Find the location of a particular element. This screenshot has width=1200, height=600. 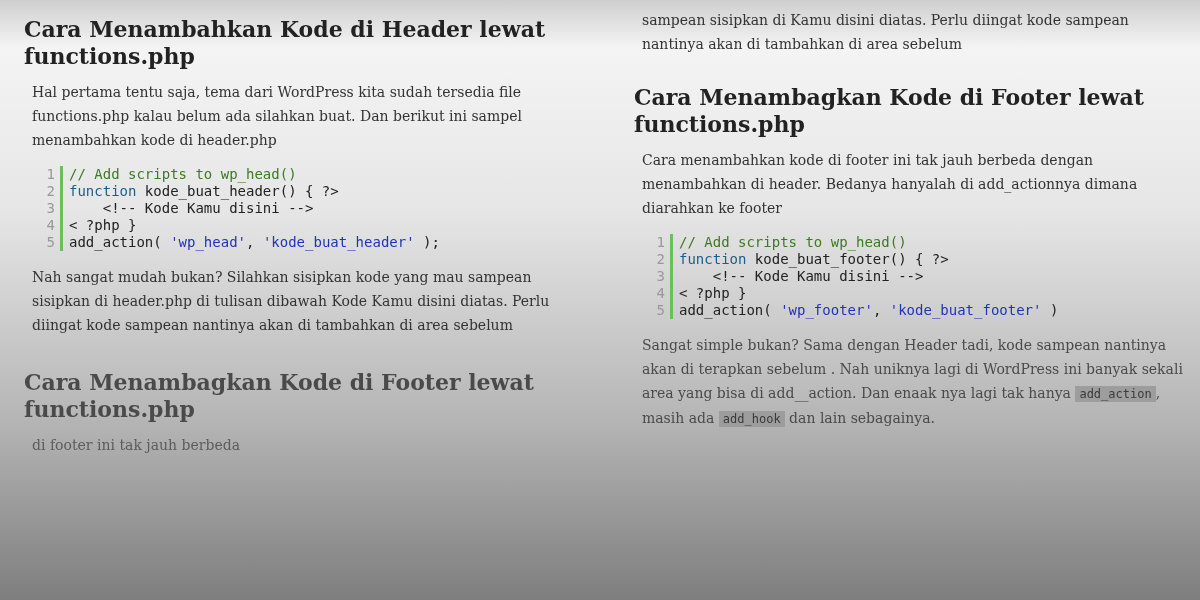

section-heading: Cara Menambahkan Kode di Header lewat functions.php is located at coordinates (285, 43).